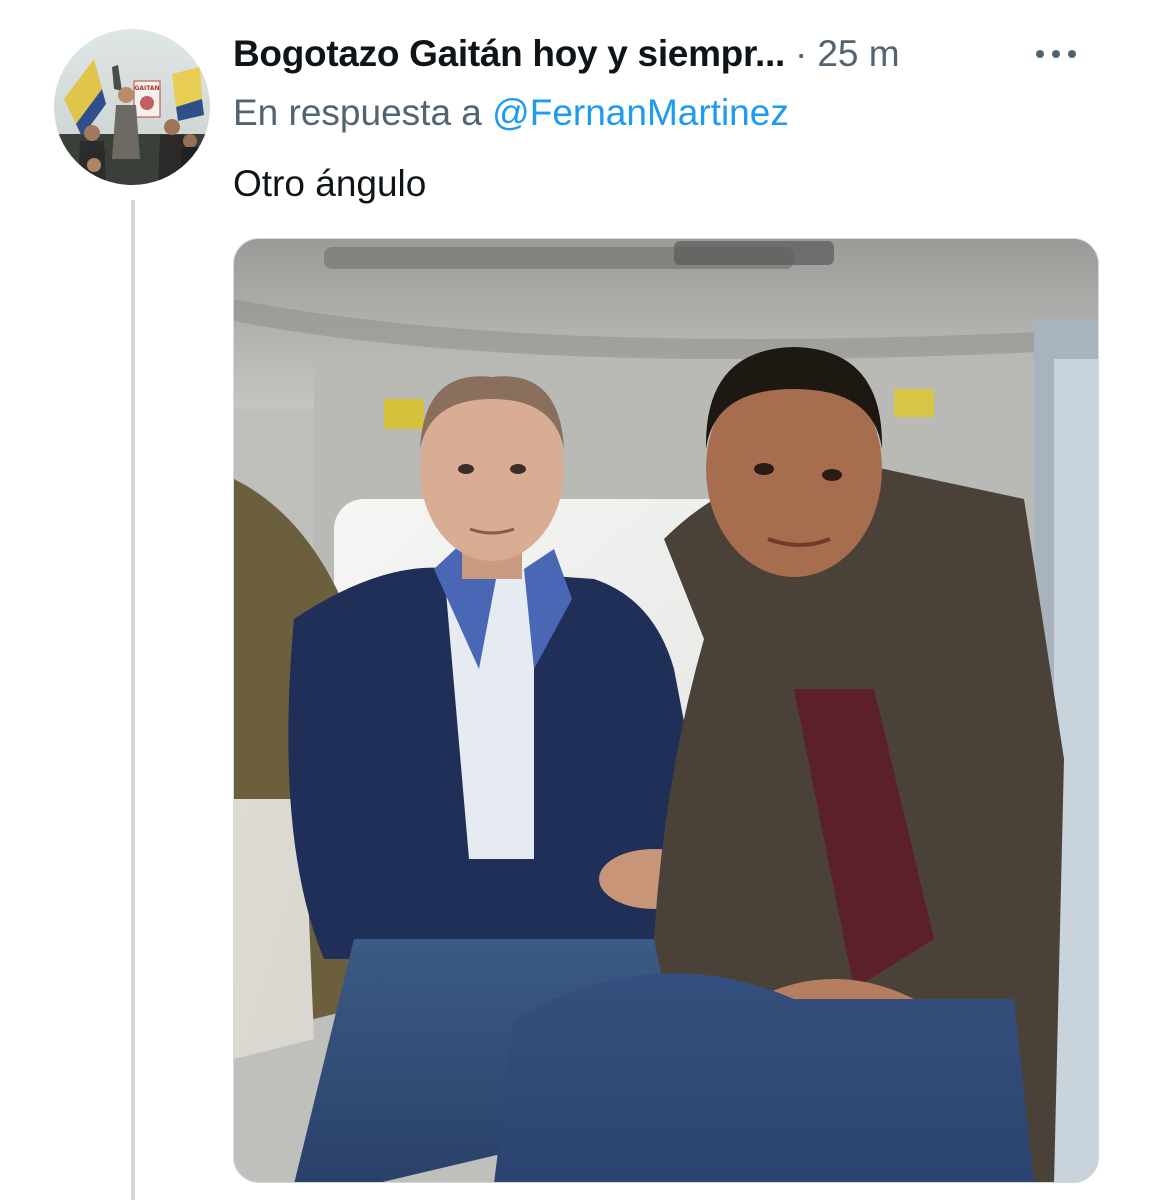 The width and height of the screenshot is (1154, 1200). Describe the element at coordinates (363, 112) in the screenshot. I see `reply-prefix: En respuesta a` at that location.